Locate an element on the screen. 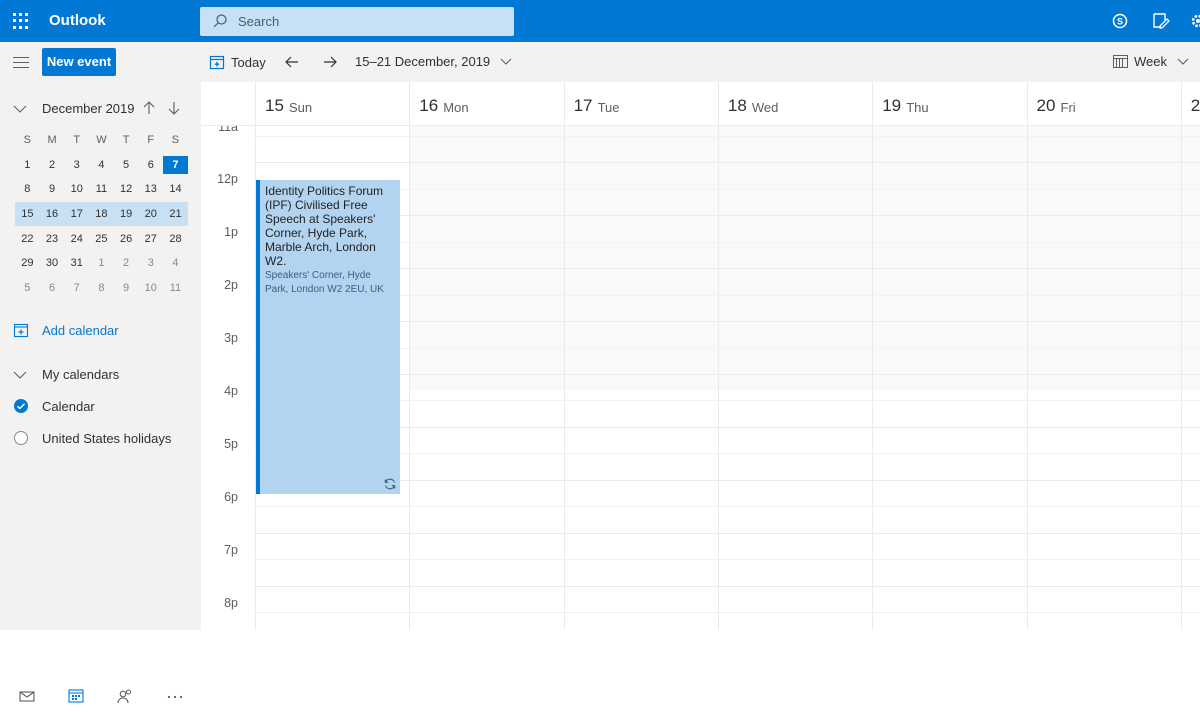  day-header: 18 Wed is located at coordinates (794, 104).